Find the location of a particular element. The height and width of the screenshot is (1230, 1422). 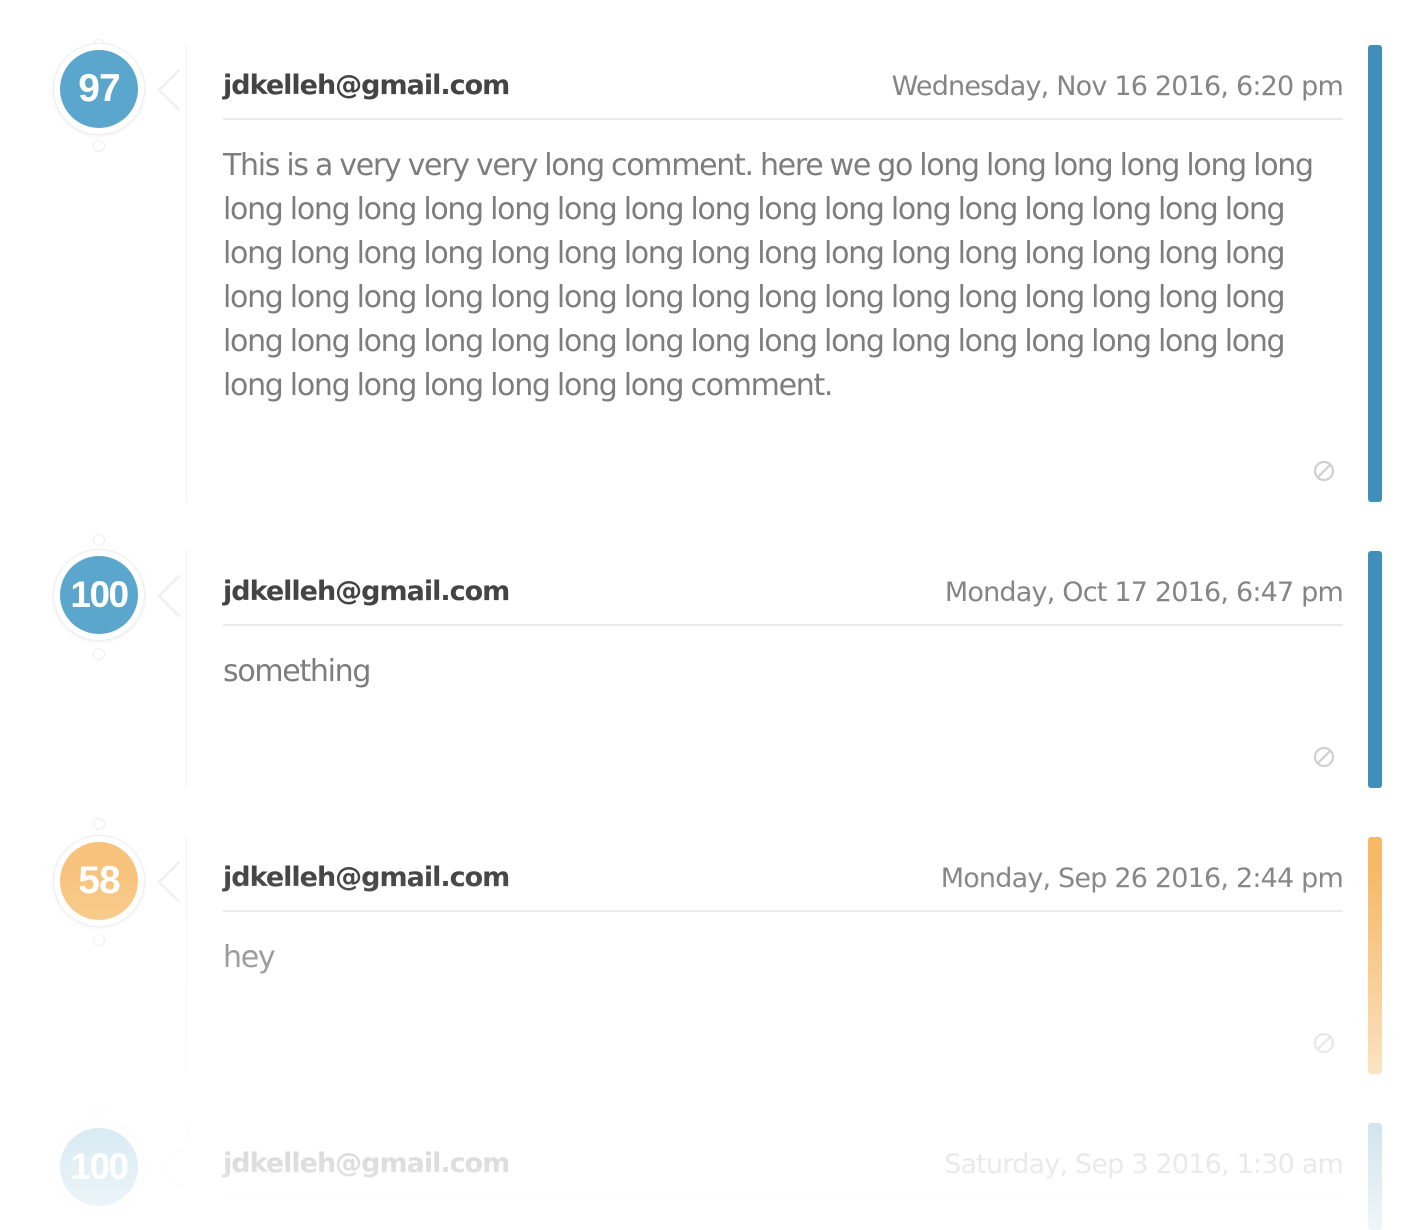

comment-timestamp: Monday, Oct 17 2016, 6:47 pm is located at coordinates (1144, 592).